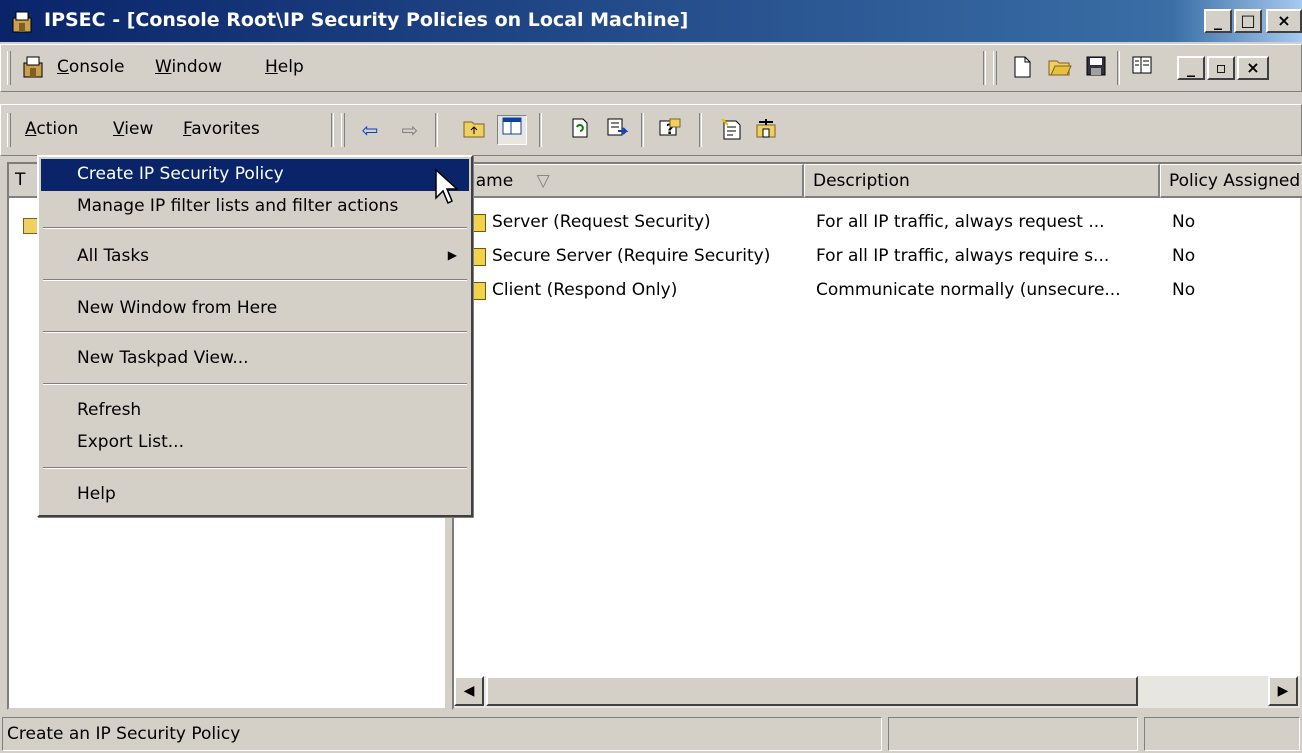  Describe the element at coordinates (180, 174) in the screenshot. I see `menu-item-label: Create IP Security Policy` at that location.